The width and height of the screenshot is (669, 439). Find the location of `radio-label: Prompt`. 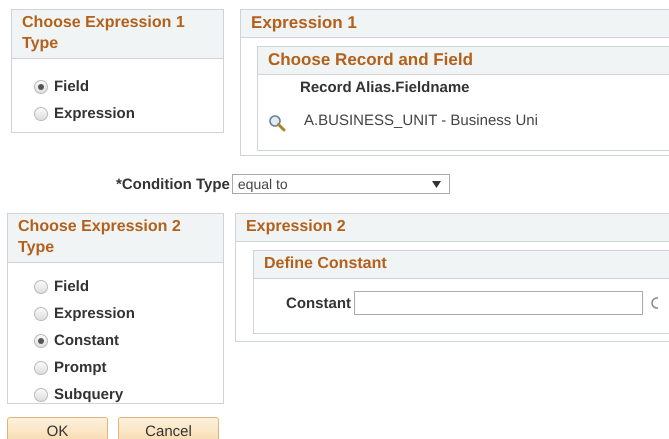

radio-label: Prompt is located at coordinates (80, 367).